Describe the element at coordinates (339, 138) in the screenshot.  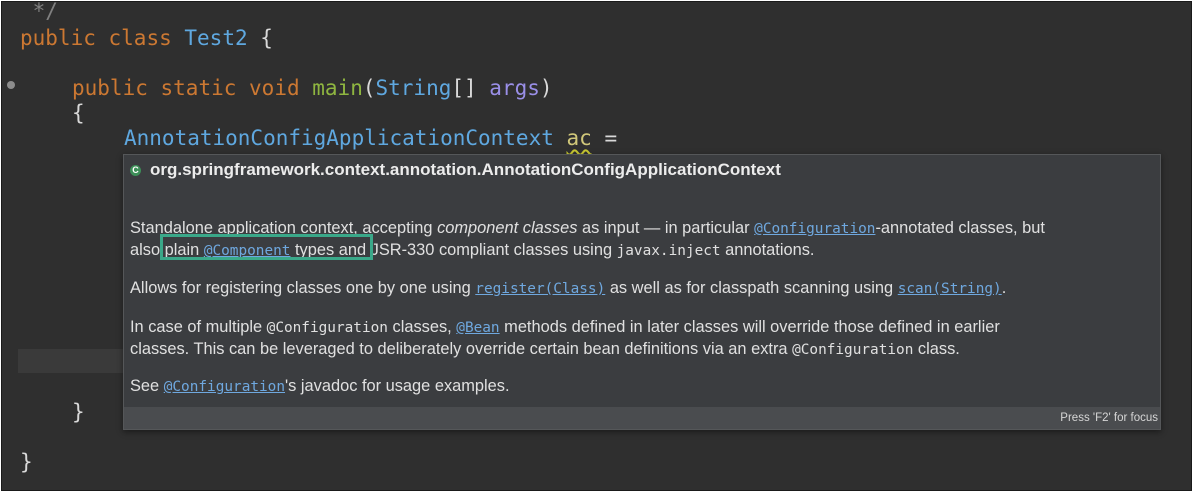
I see `hovered-type-name: AnnotationConfigApplicationContext` at that location.